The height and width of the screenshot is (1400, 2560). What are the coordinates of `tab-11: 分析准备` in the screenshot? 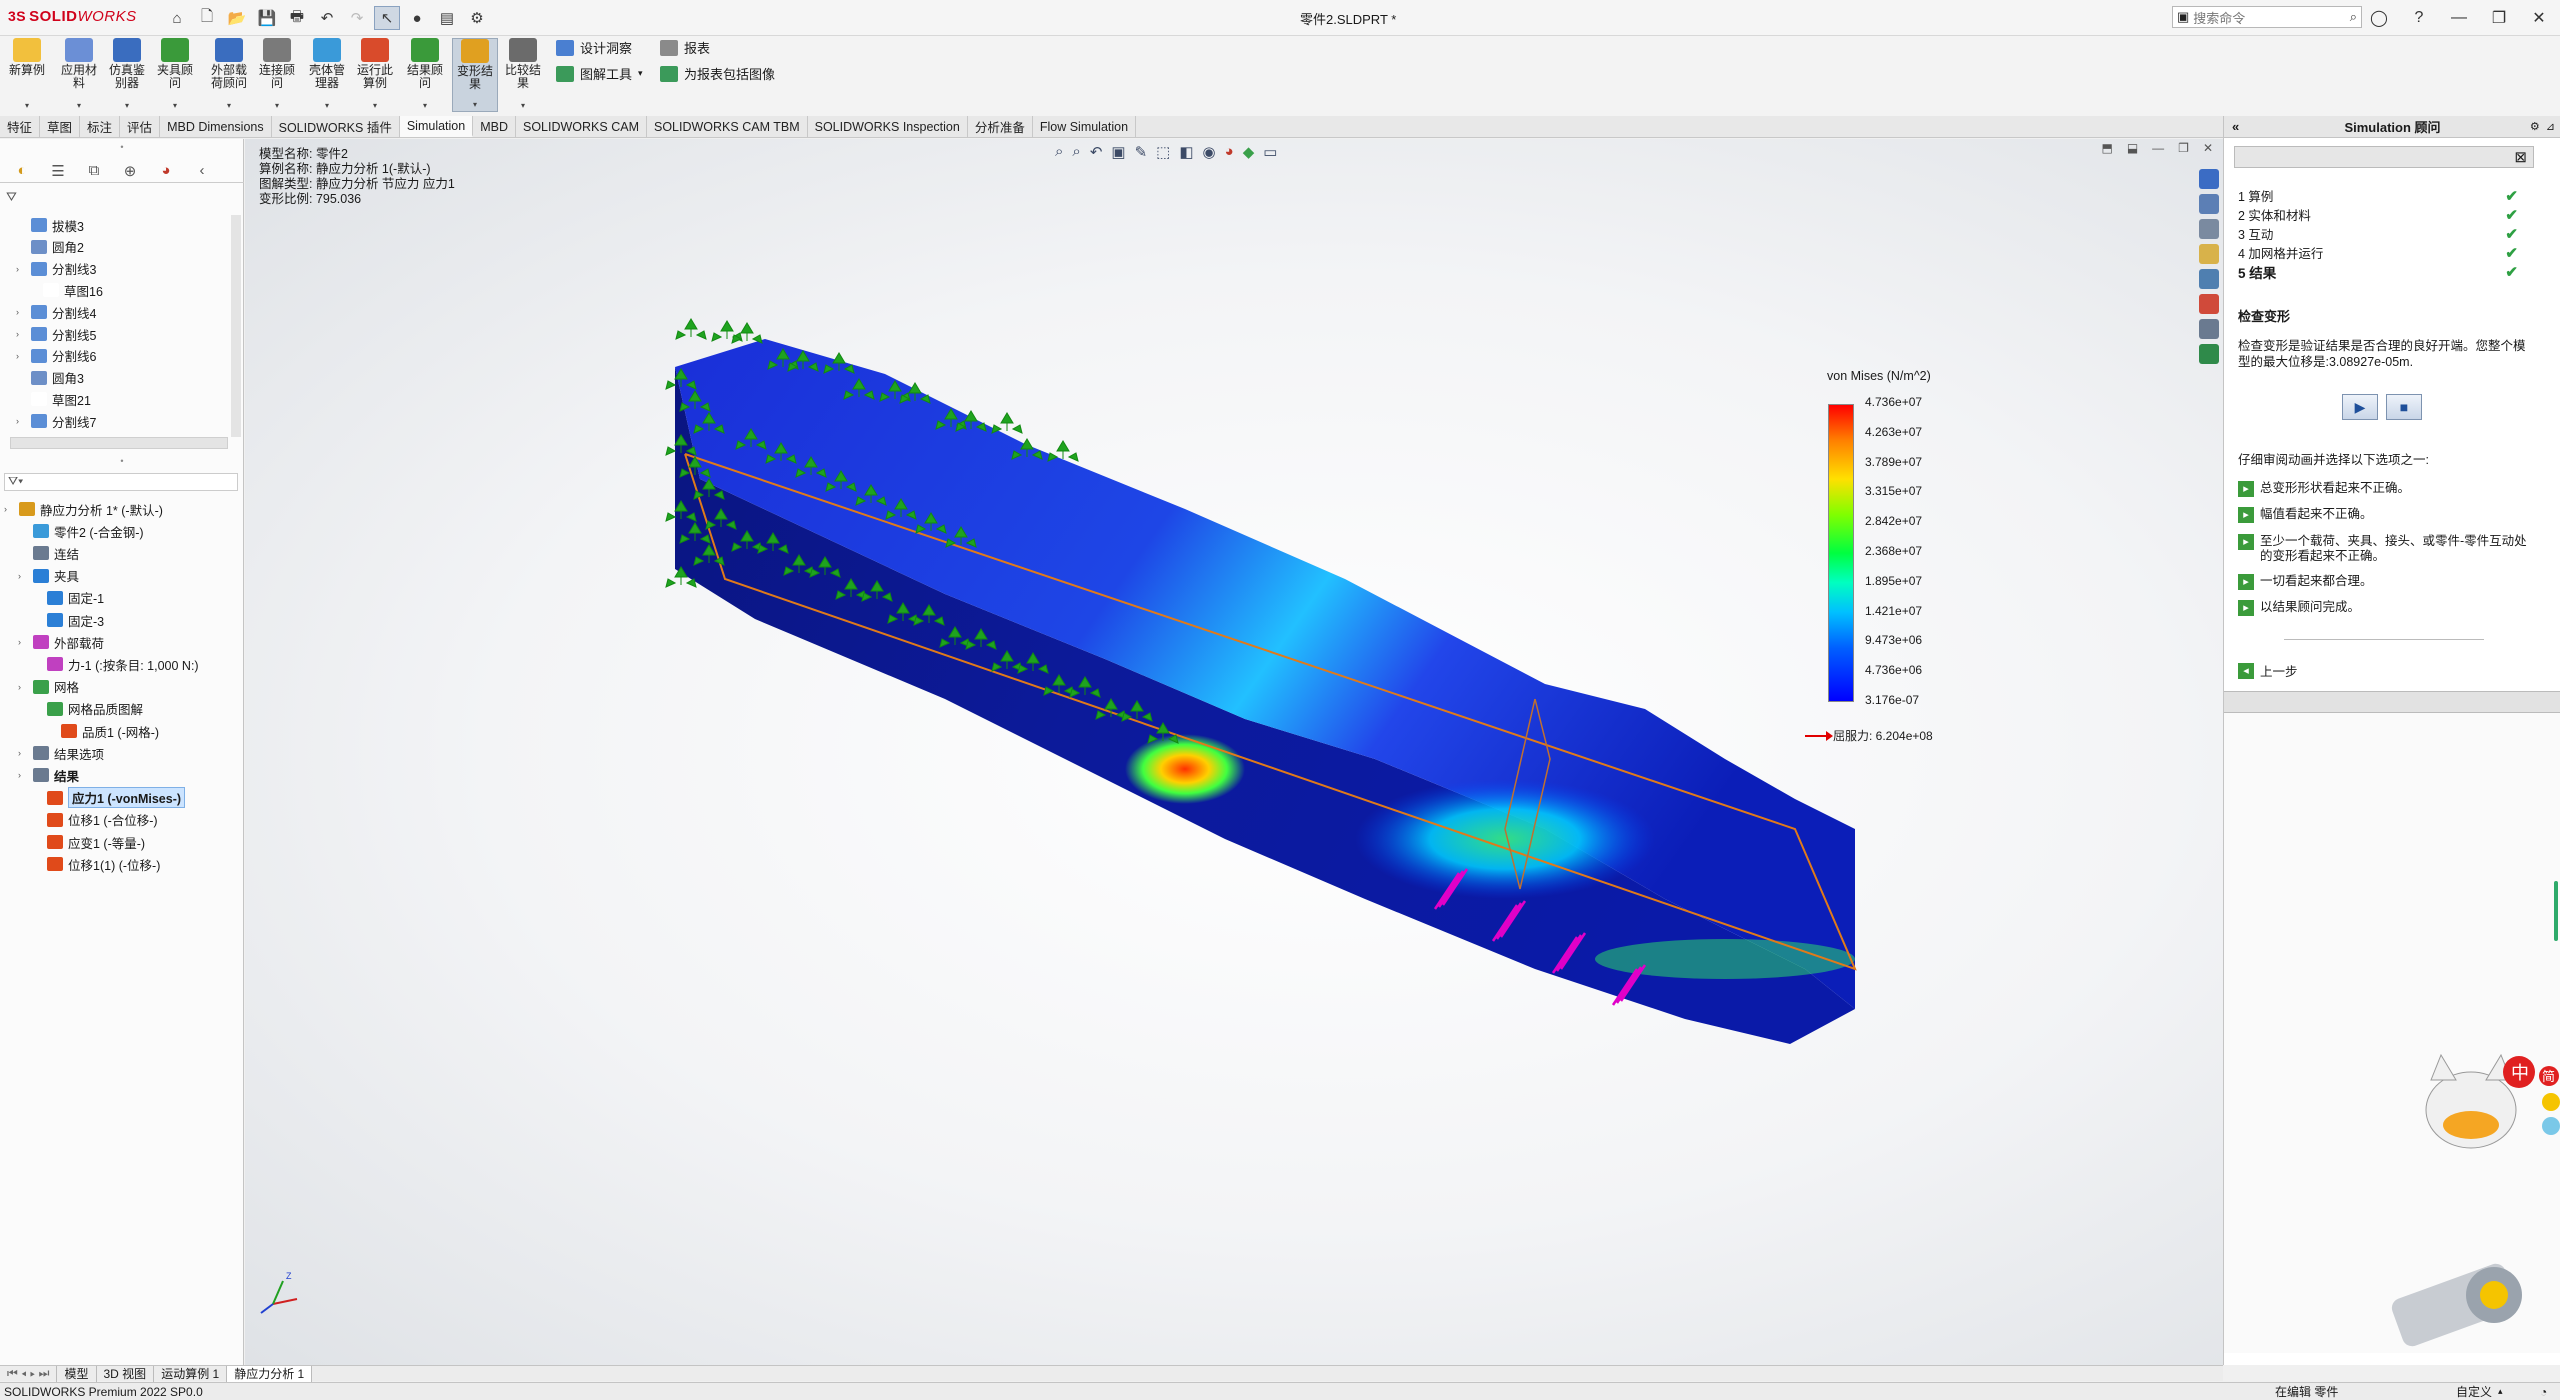 It's located at (1000, 126).